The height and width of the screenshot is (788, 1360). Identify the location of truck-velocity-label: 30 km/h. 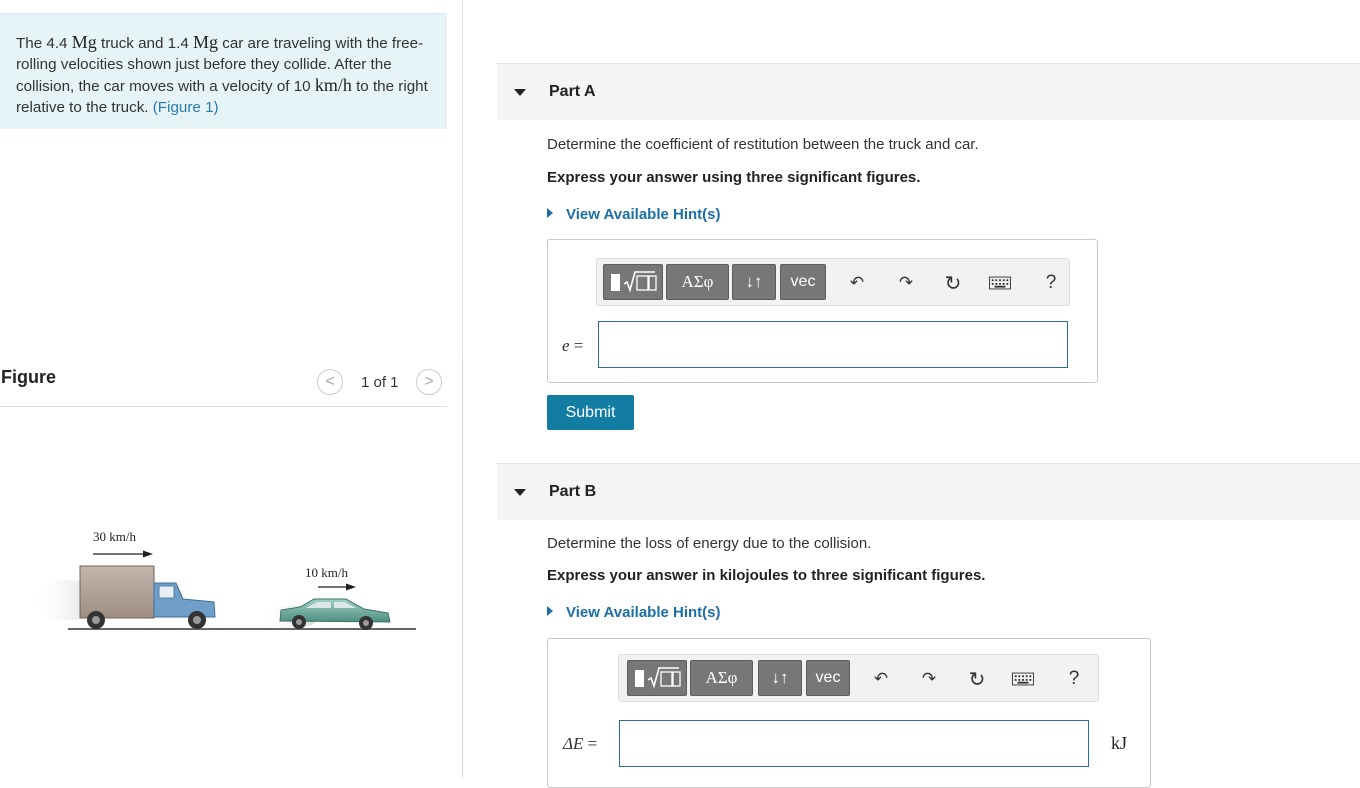
(114, 536).